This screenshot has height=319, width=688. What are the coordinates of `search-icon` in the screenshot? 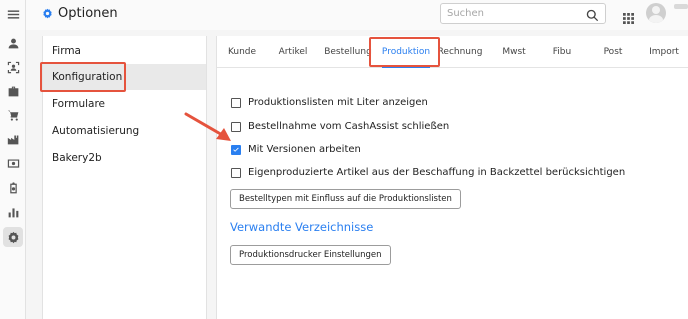 It's located at (592, 14).